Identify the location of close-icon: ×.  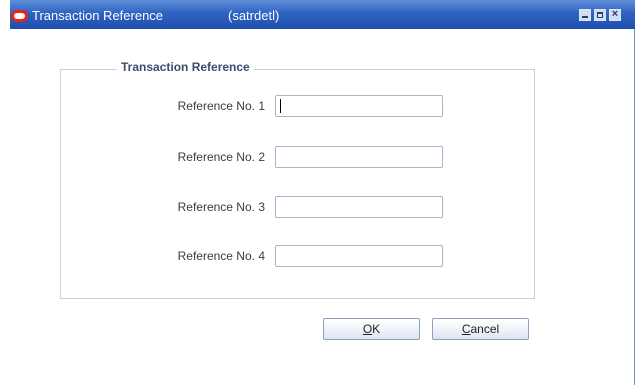
(615, 14).